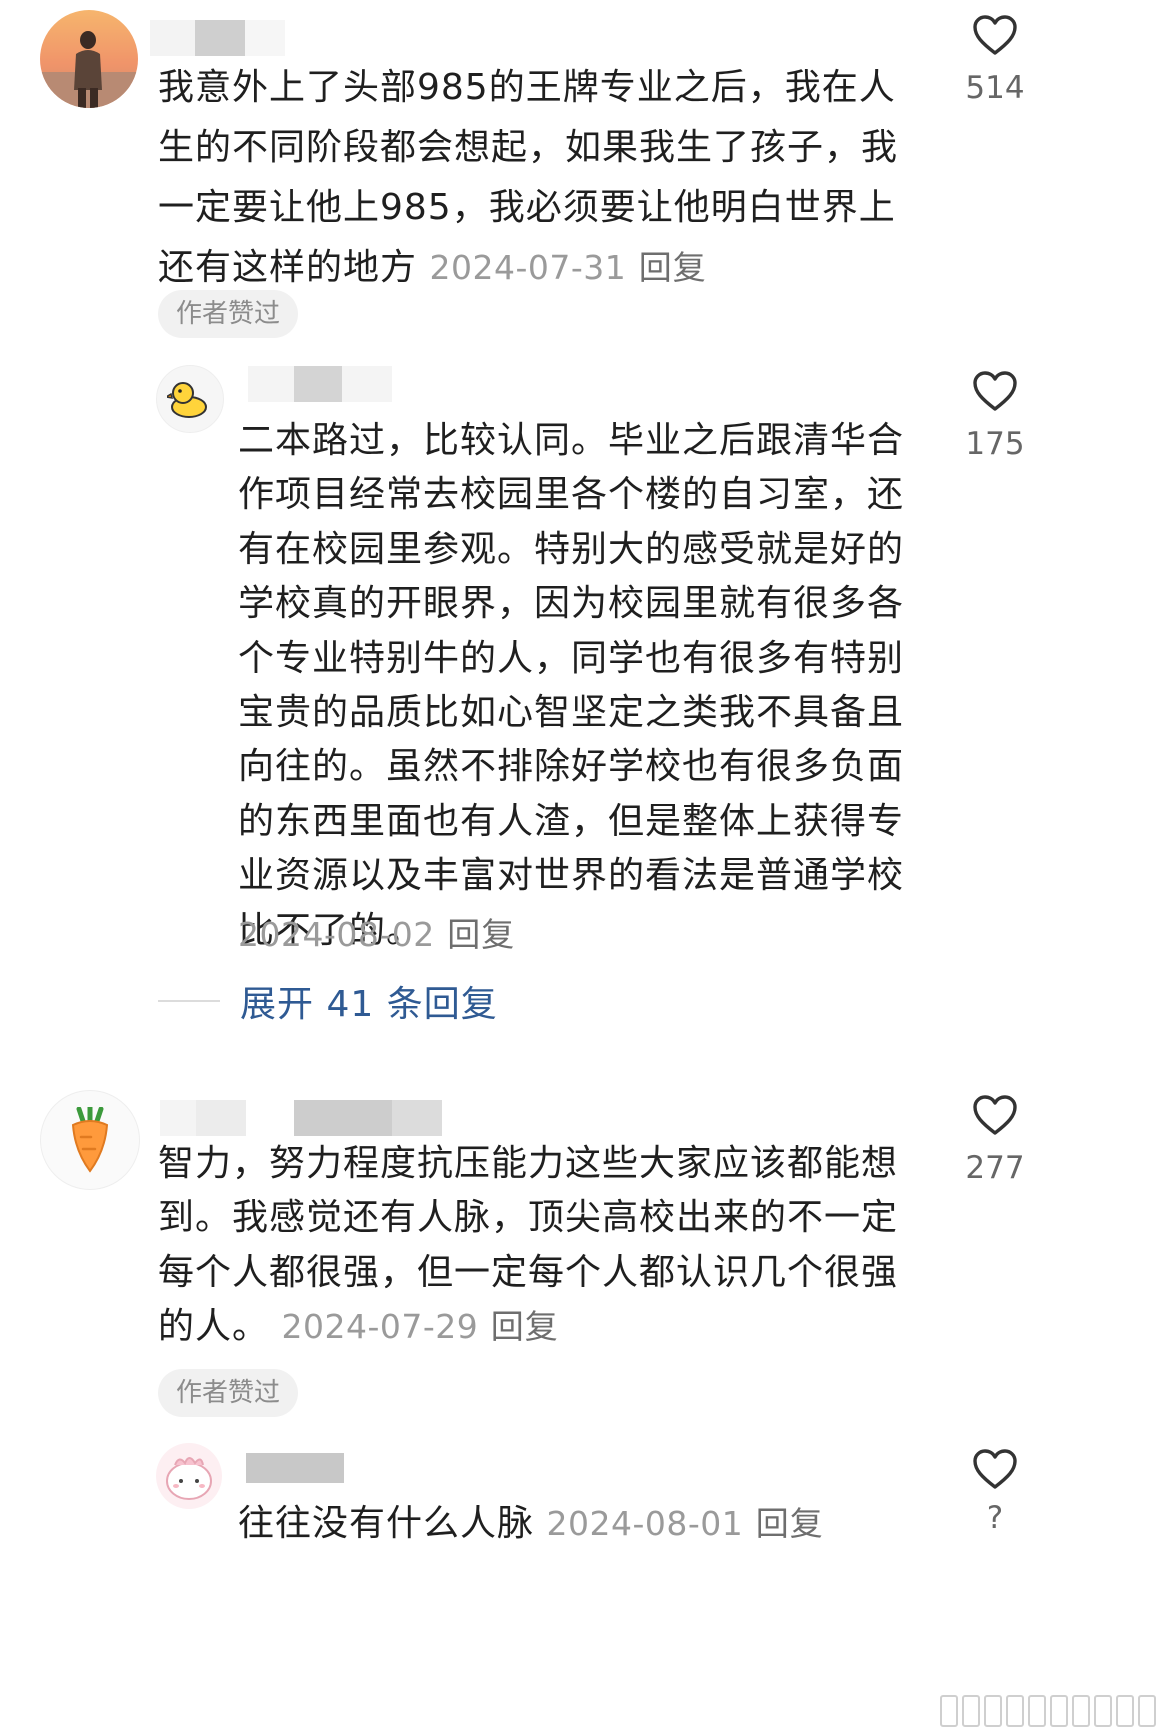  What do you see at coordinates (190, 399) in the screenshot?
I see `duck-avatar` at bounding box center [190, 399].